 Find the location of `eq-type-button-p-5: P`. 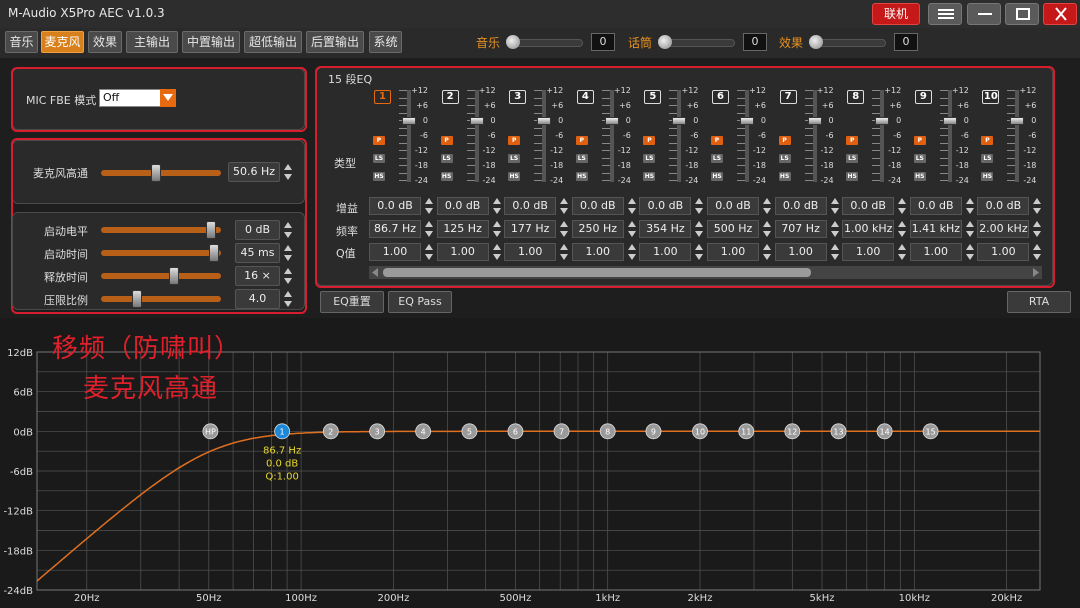

eq-type-button-p-5: P is located at coordinates (717, 140).